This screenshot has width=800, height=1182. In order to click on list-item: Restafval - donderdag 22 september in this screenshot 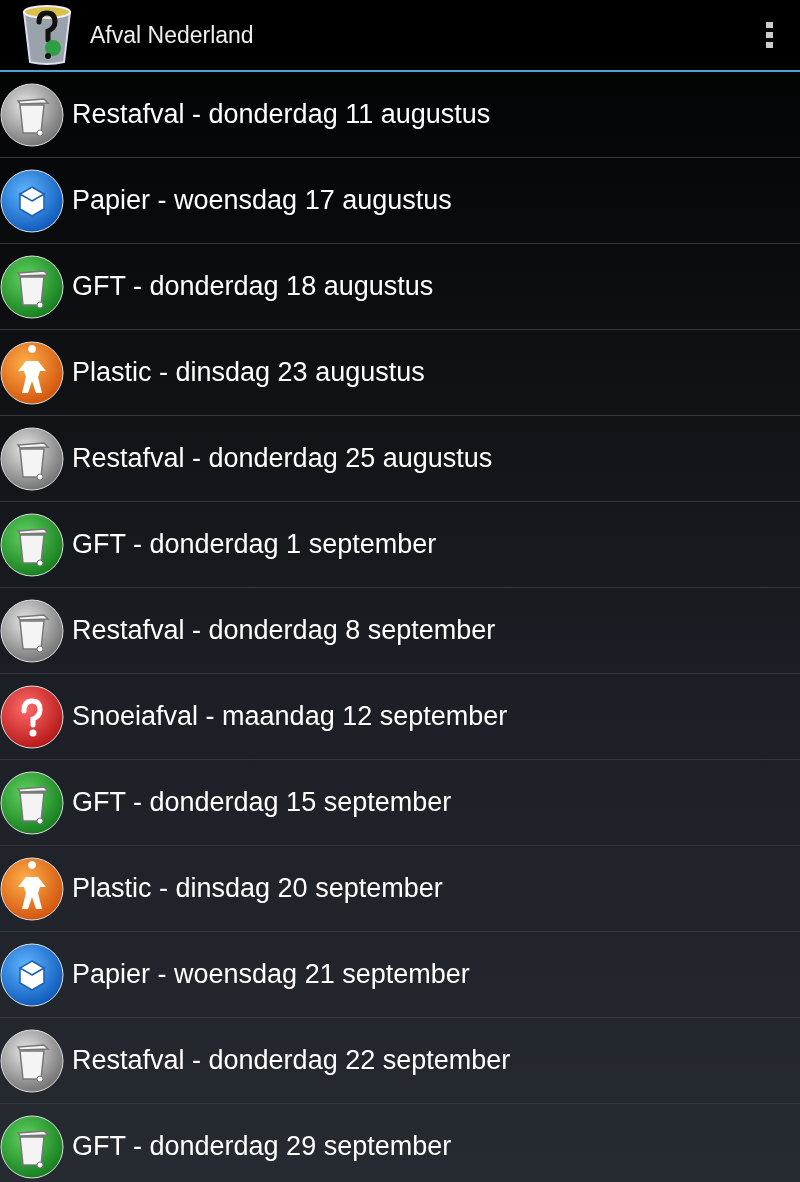, I will do `click(400, 1061)`.